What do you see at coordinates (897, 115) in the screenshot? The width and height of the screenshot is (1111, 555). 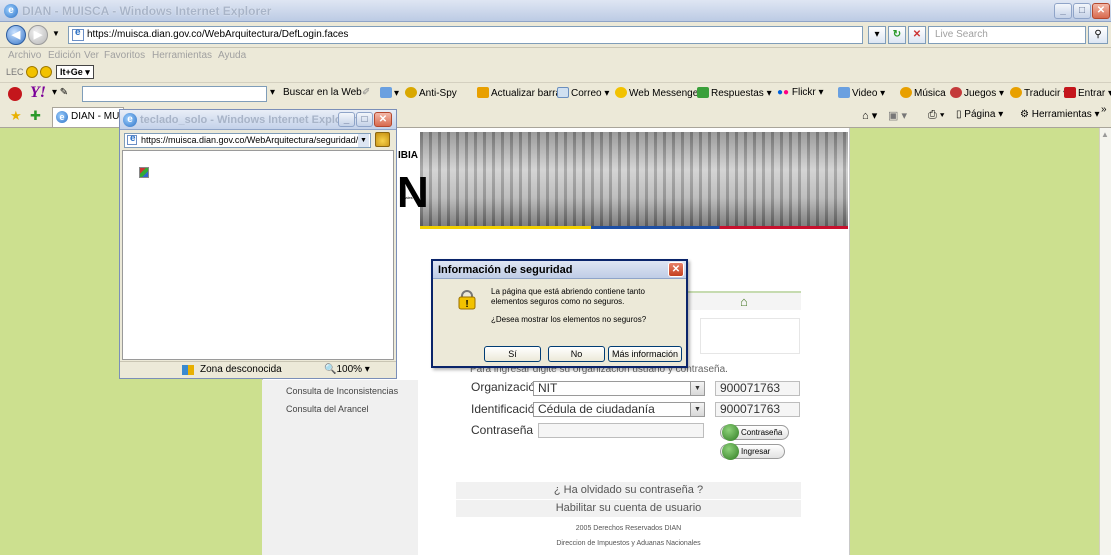 I see `feeds-icon: ▣ ▾` at bounding box center [897, 115].